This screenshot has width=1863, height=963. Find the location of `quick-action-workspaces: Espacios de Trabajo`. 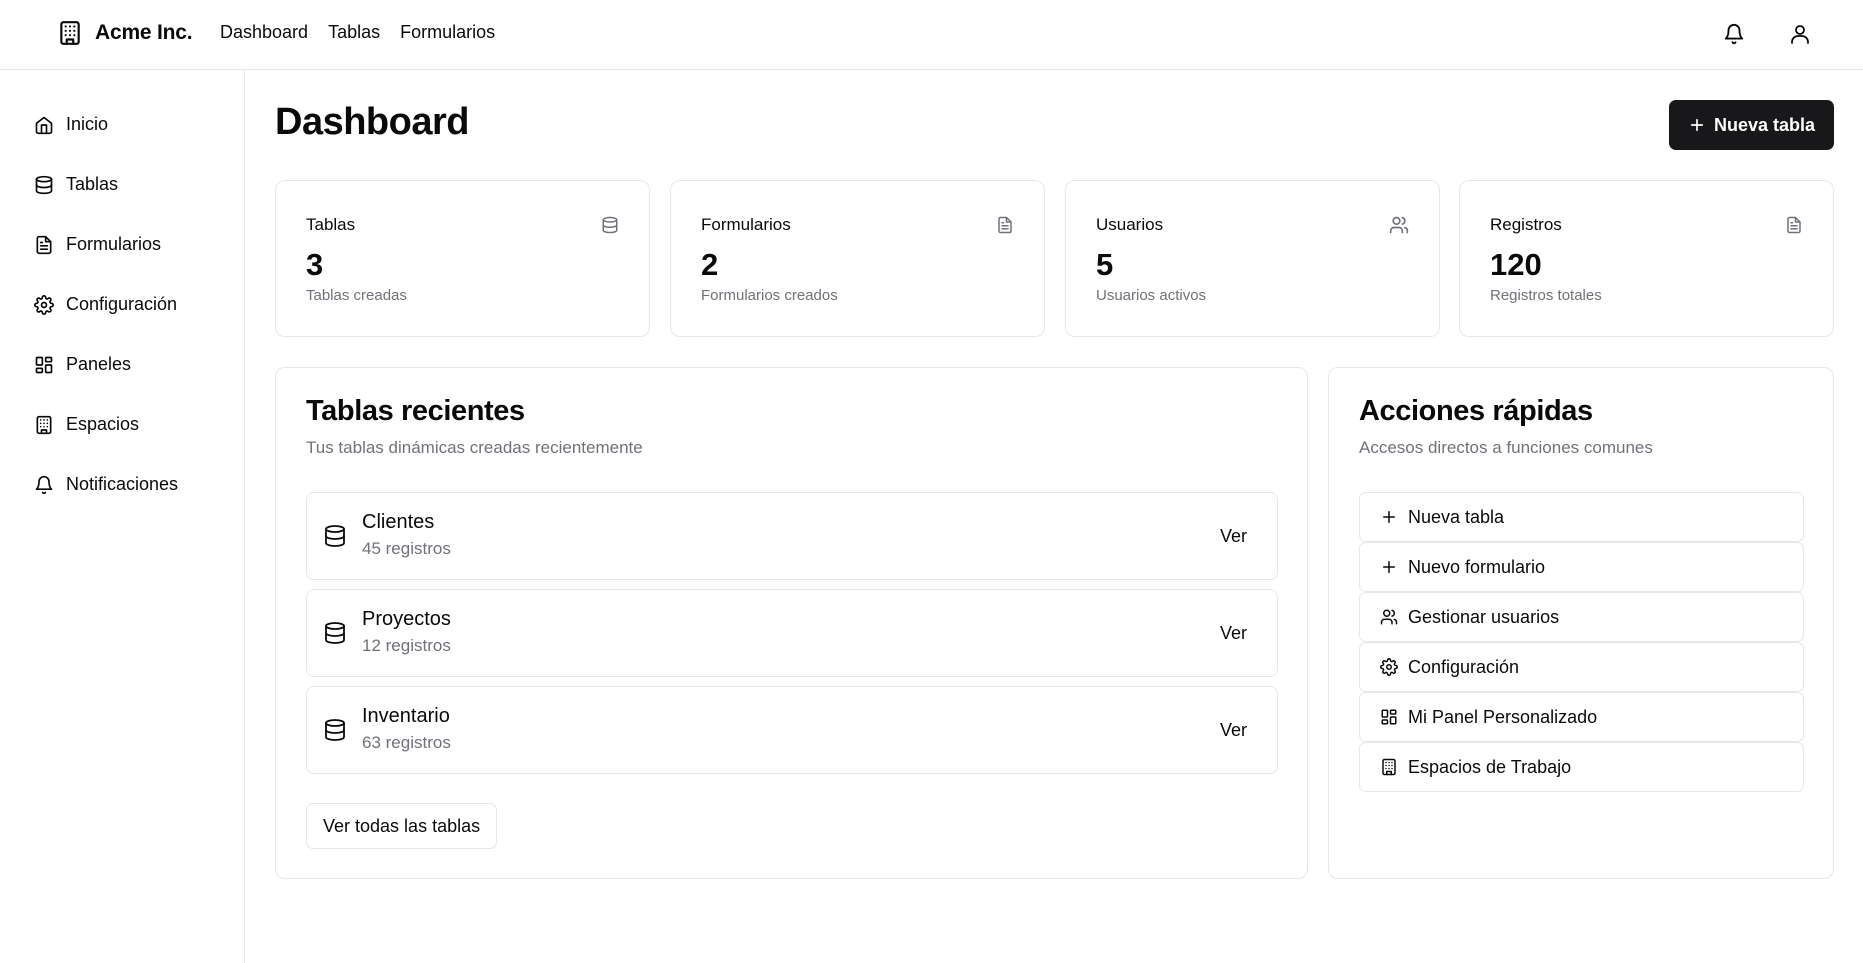

quick-action-workspaces: Espacios de Trabajo is located at coordinates (1581, 767).